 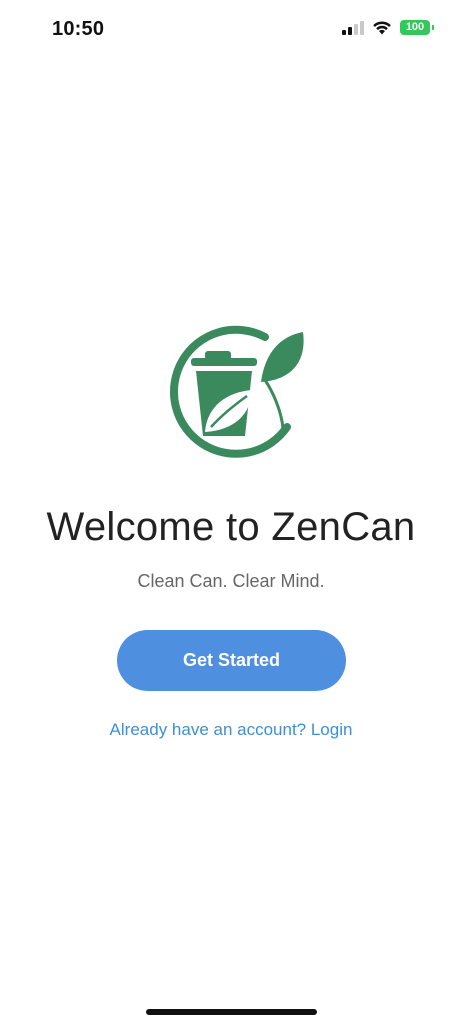 I want to click on battery-level: 100, so click(x=415, y=27).